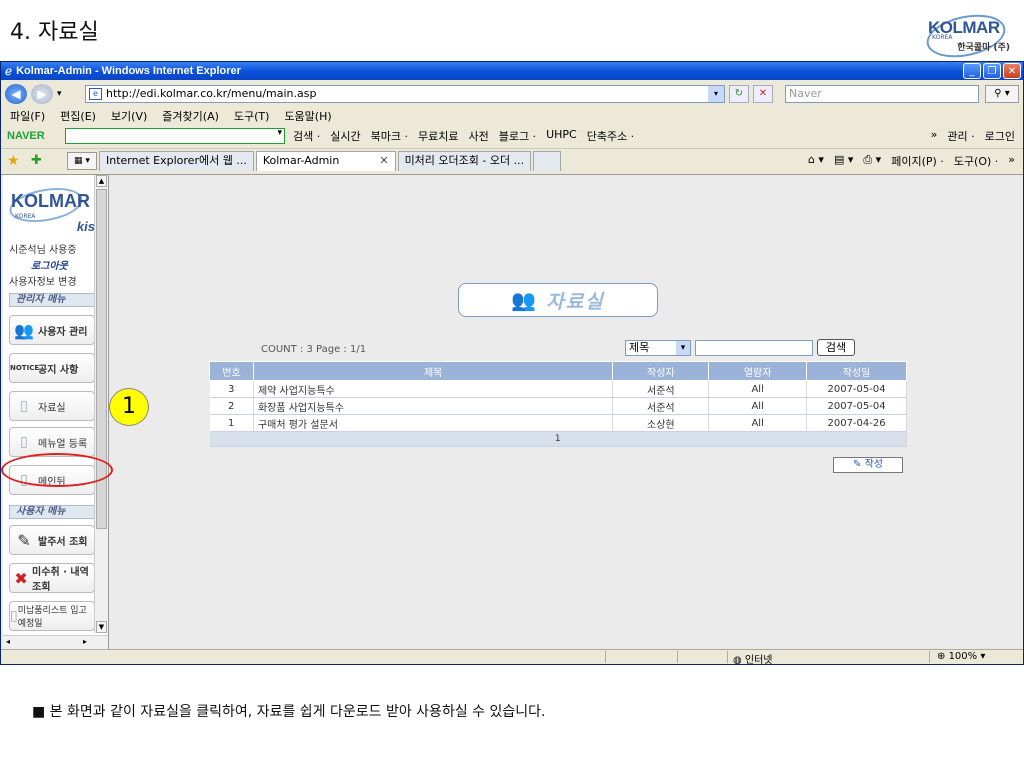  I want to click on print-icon: ⎙ ▾, so click(872, 161).